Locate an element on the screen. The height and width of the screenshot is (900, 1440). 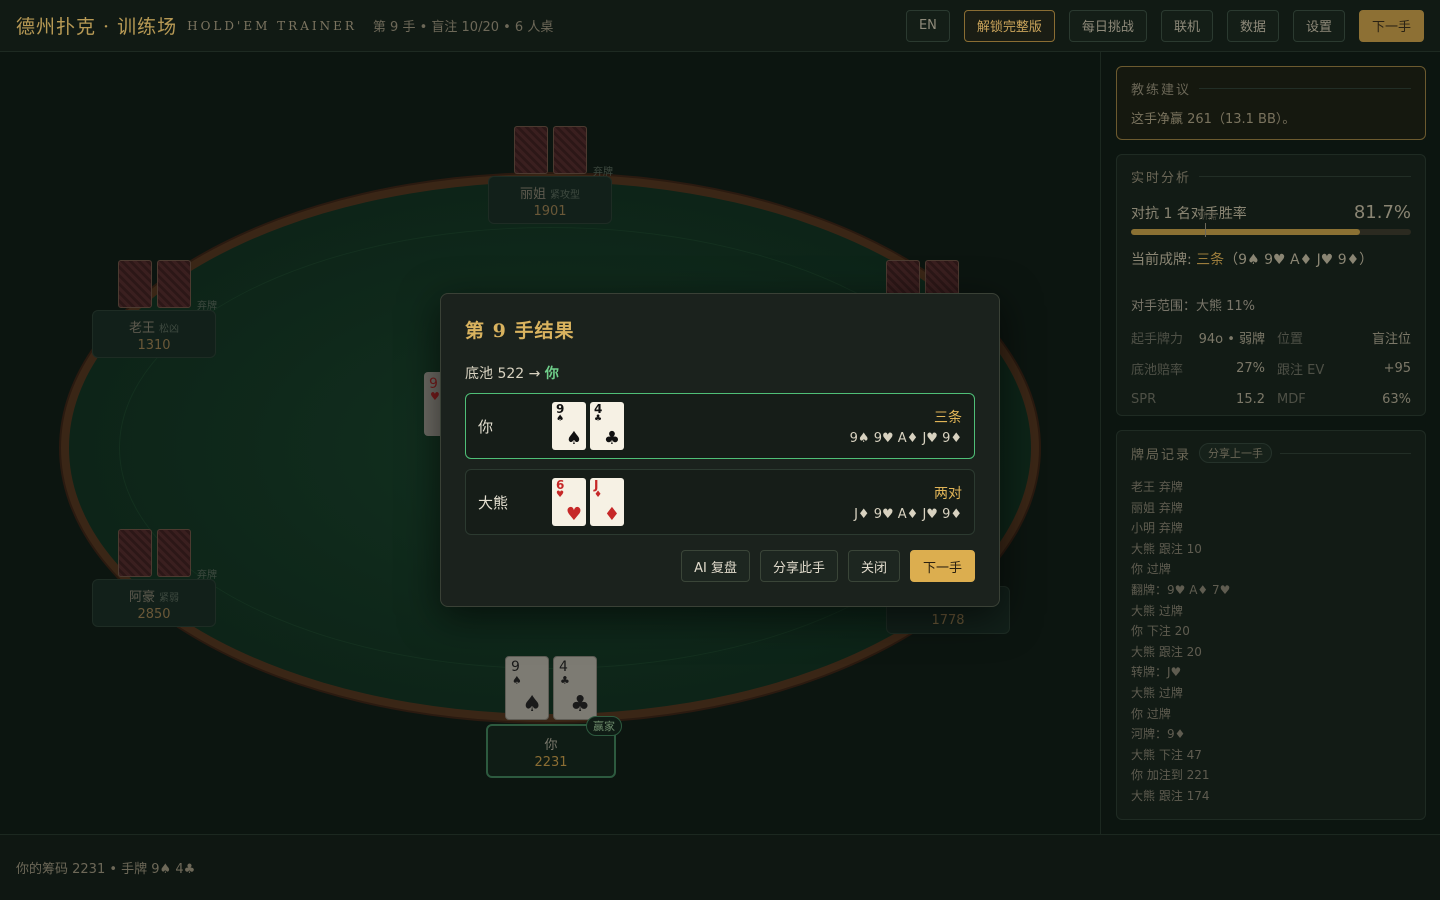
result-row-winner: 你 9 ♠ ♠ 4 ♣ ♣ 三条 9♠ 9♥ A♦ J♥ 9♦ is located at coordinates (720, 426).